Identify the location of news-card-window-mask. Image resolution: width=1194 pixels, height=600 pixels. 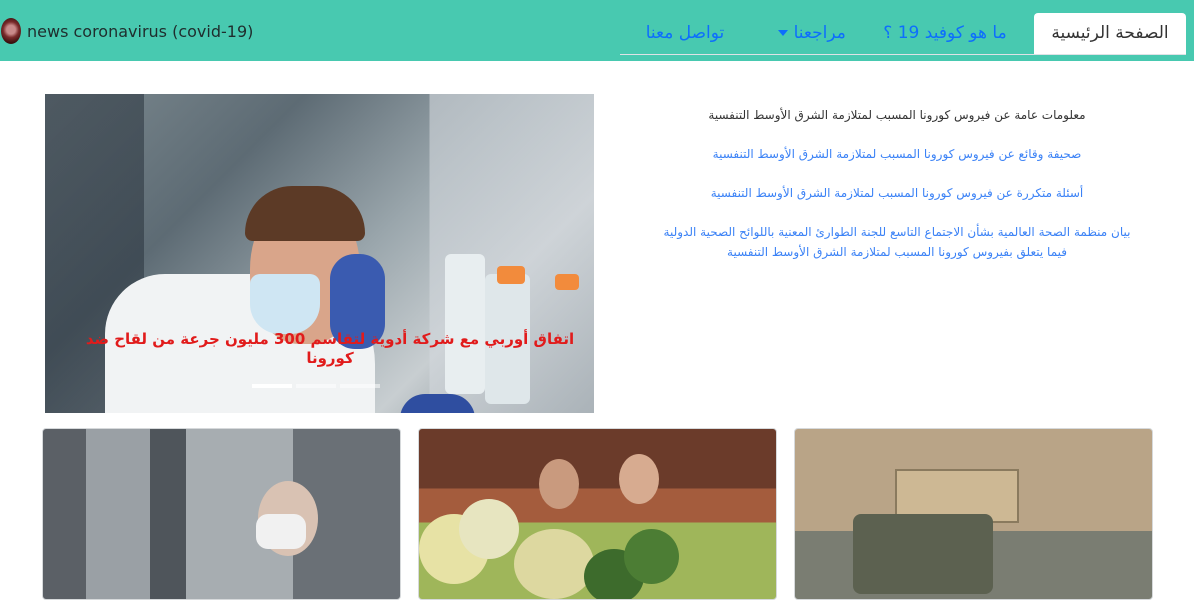
(221, 514).